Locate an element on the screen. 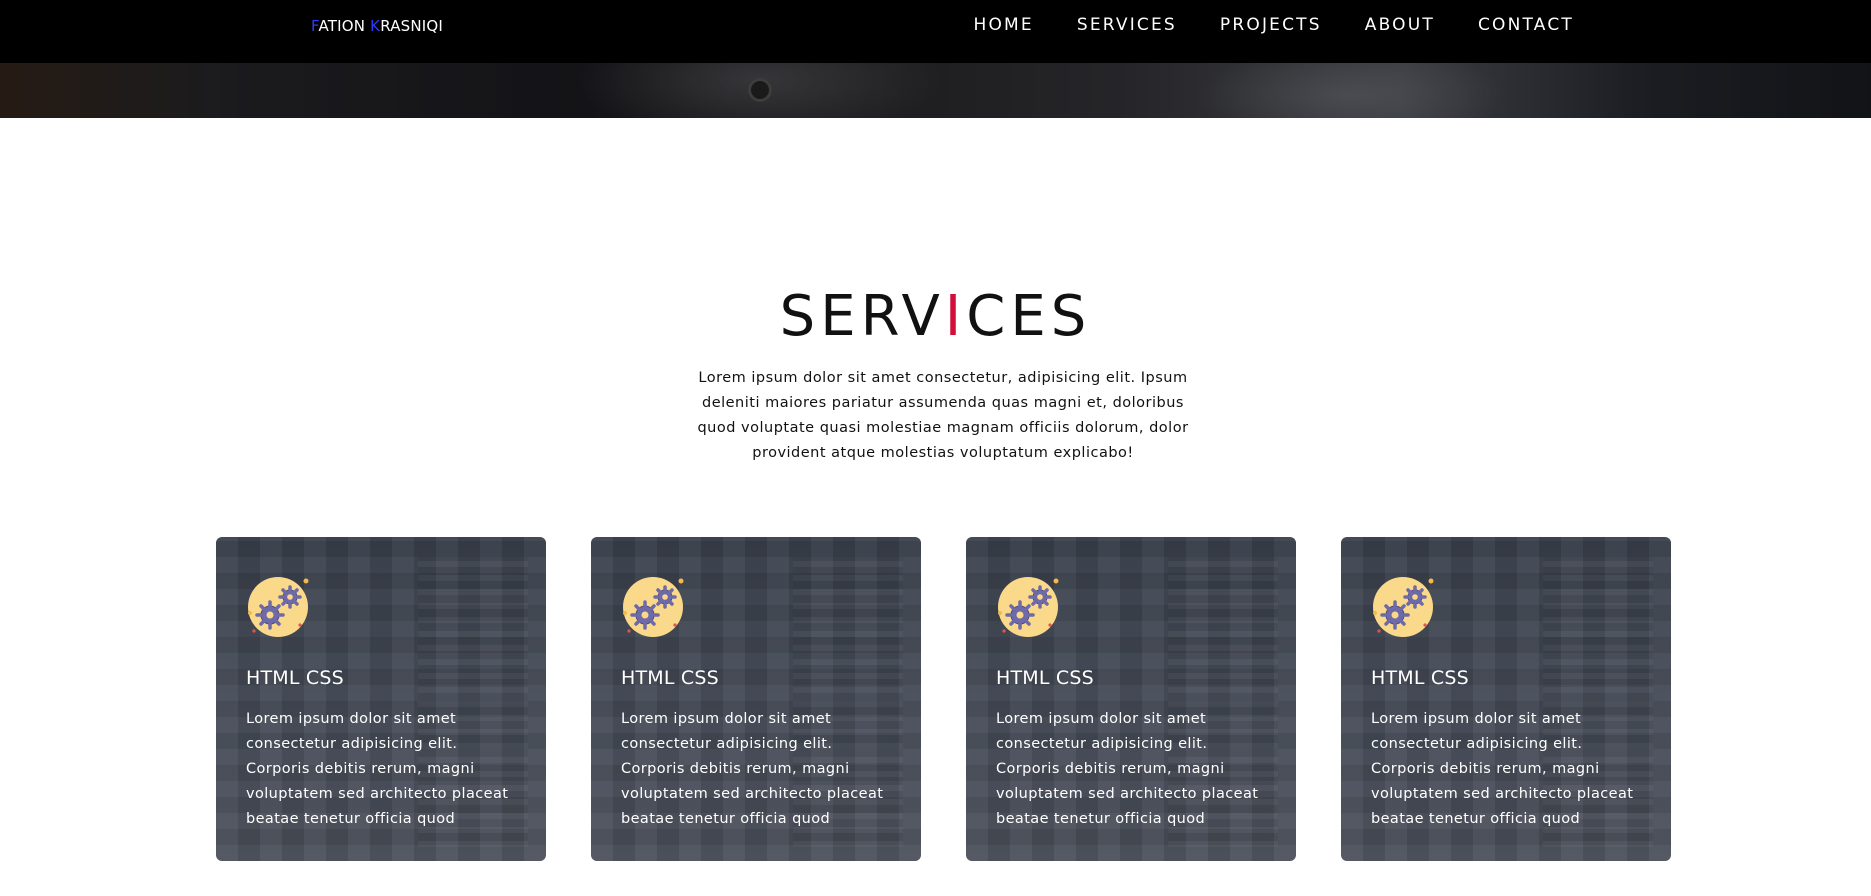 The height and width of the screenshot is (896, 1871). nav-about: ABOUT is located at coordinates (1400, 25).